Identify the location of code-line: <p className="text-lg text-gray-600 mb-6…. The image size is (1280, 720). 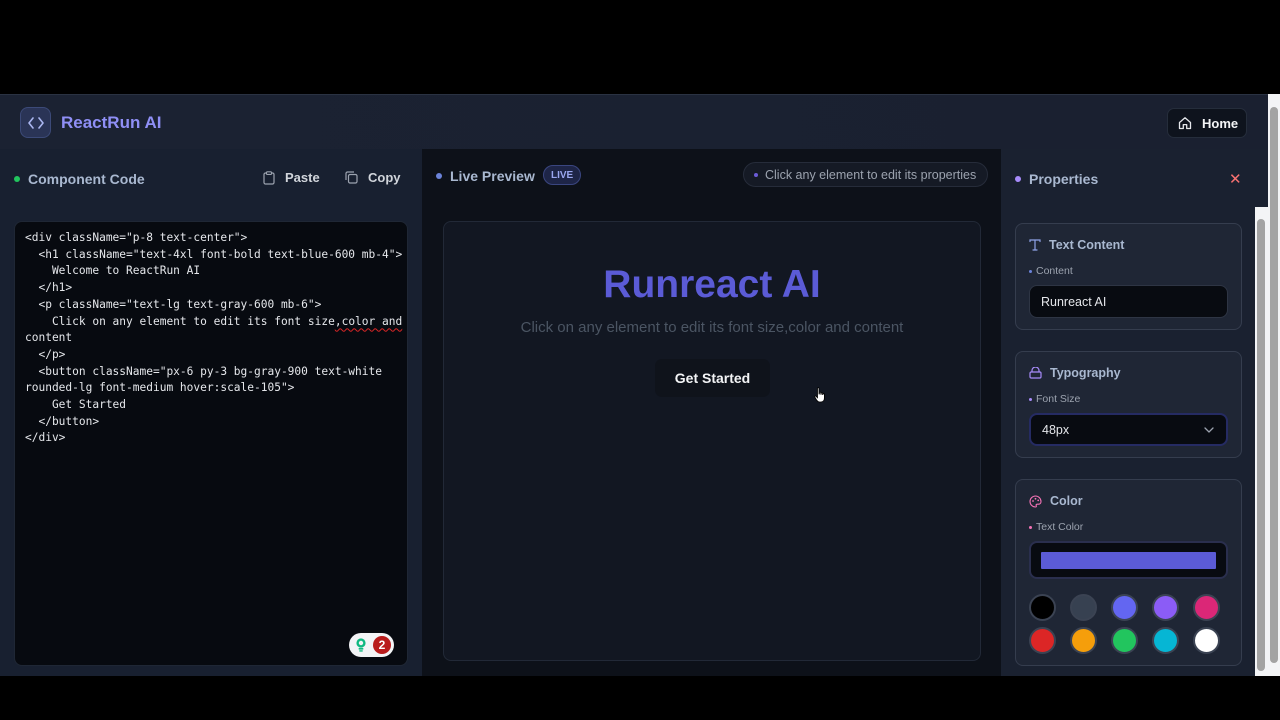
(173, 304).